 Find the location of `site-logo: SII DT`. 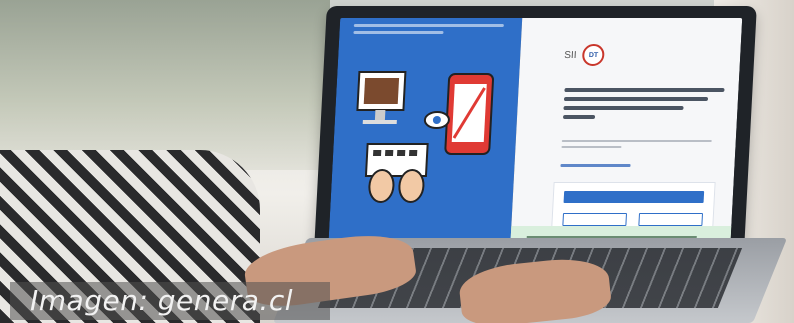

site-logo: SII DT is located at coordinates (585, 55).